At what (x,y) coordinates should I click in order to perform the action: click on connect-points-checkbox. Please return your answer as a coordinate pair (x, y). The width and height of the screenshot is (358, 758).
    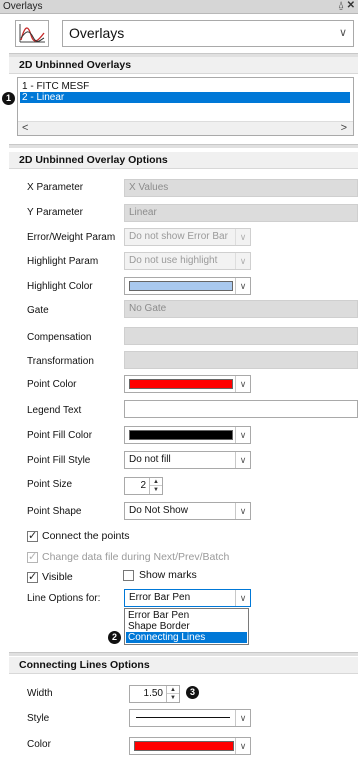
    Looking at the image, I should click on (32, 535).